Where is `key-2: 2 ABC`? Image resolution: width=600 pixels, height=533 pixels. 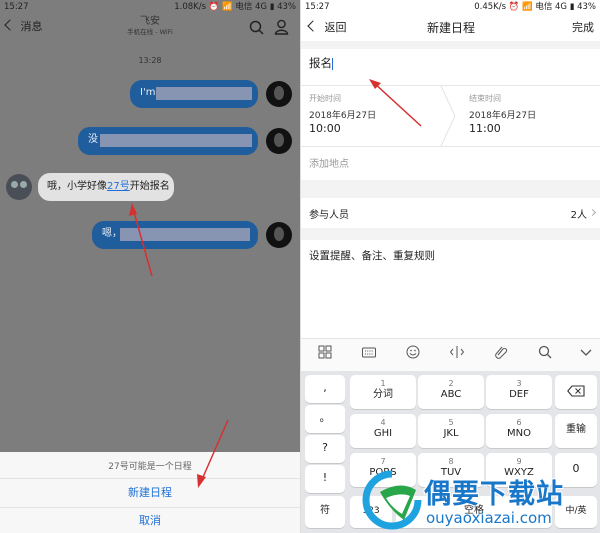
key-2: 2 ABC is located at coordinates (451, 392).